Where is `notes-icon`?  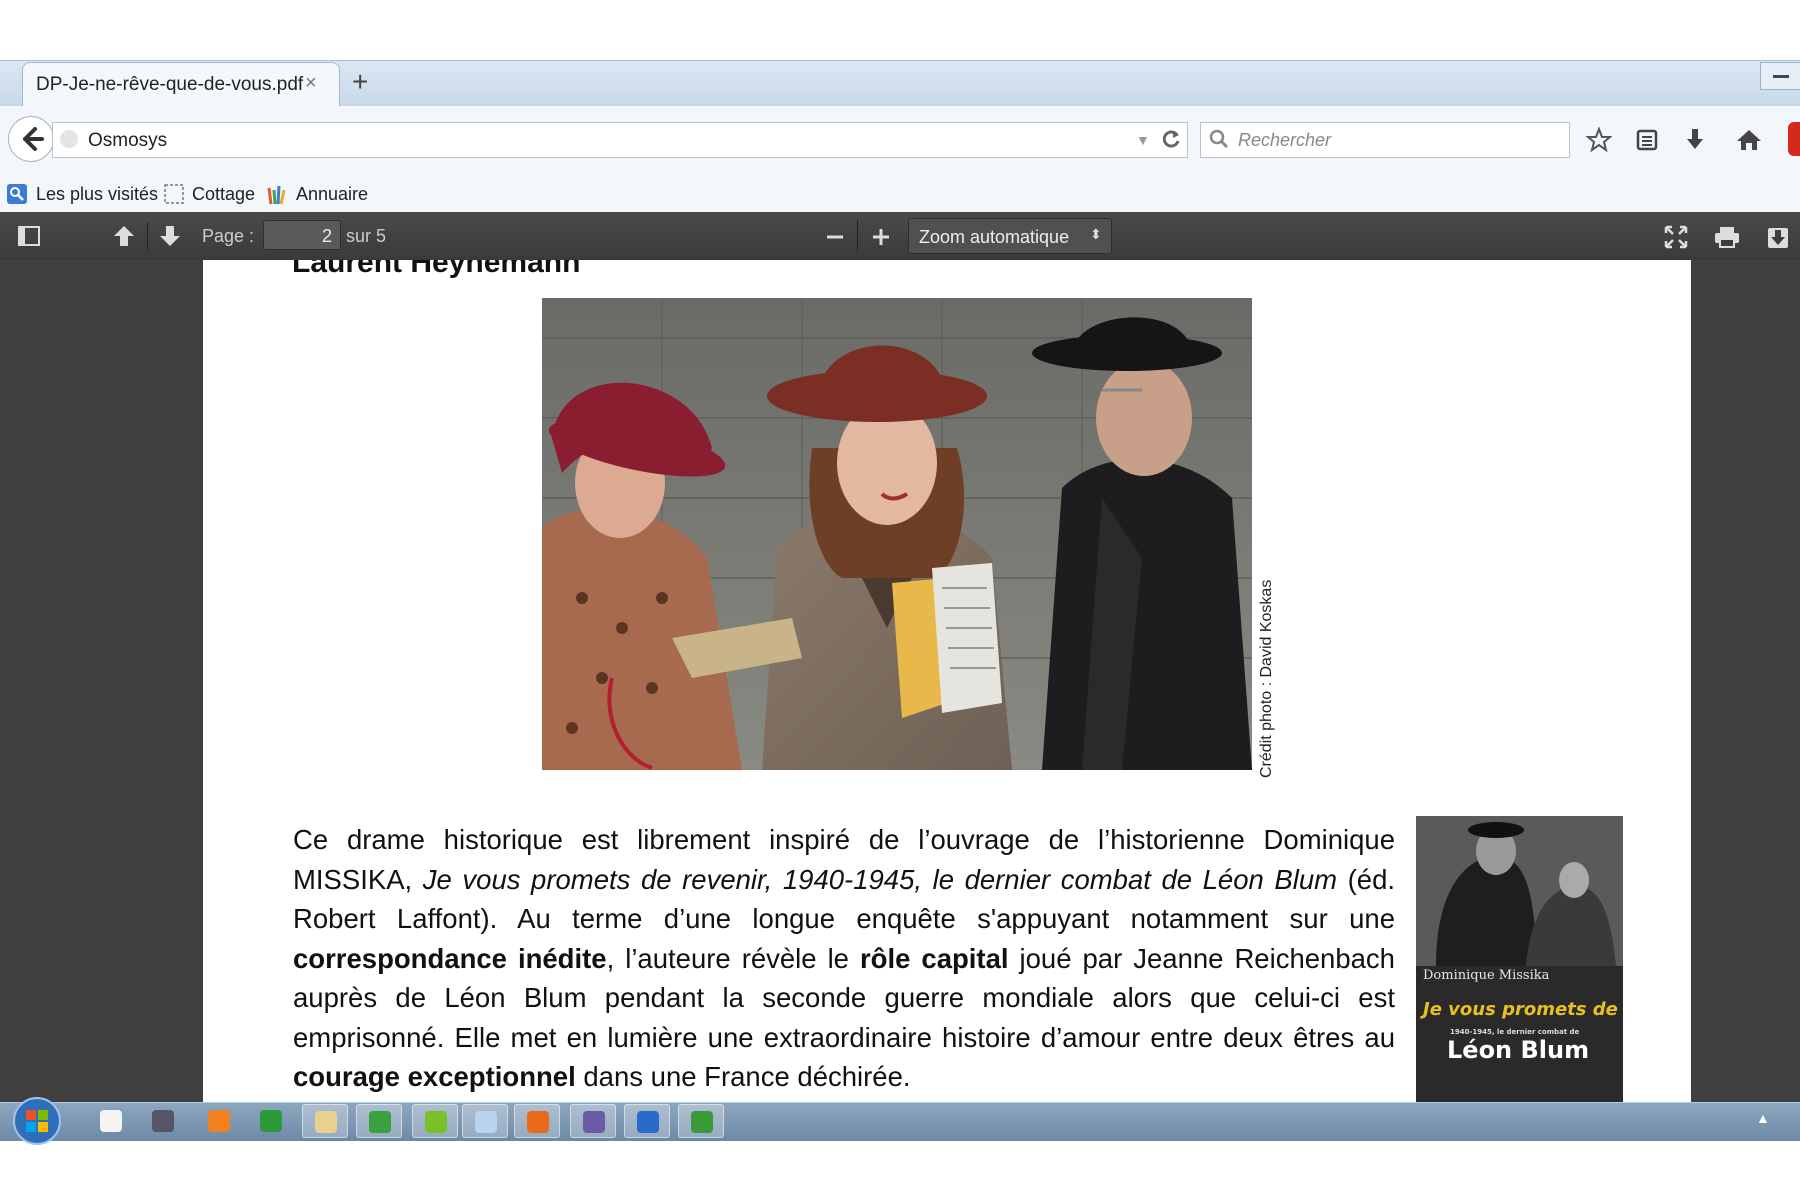
notes-icon is located at coordinates (485, 1121).